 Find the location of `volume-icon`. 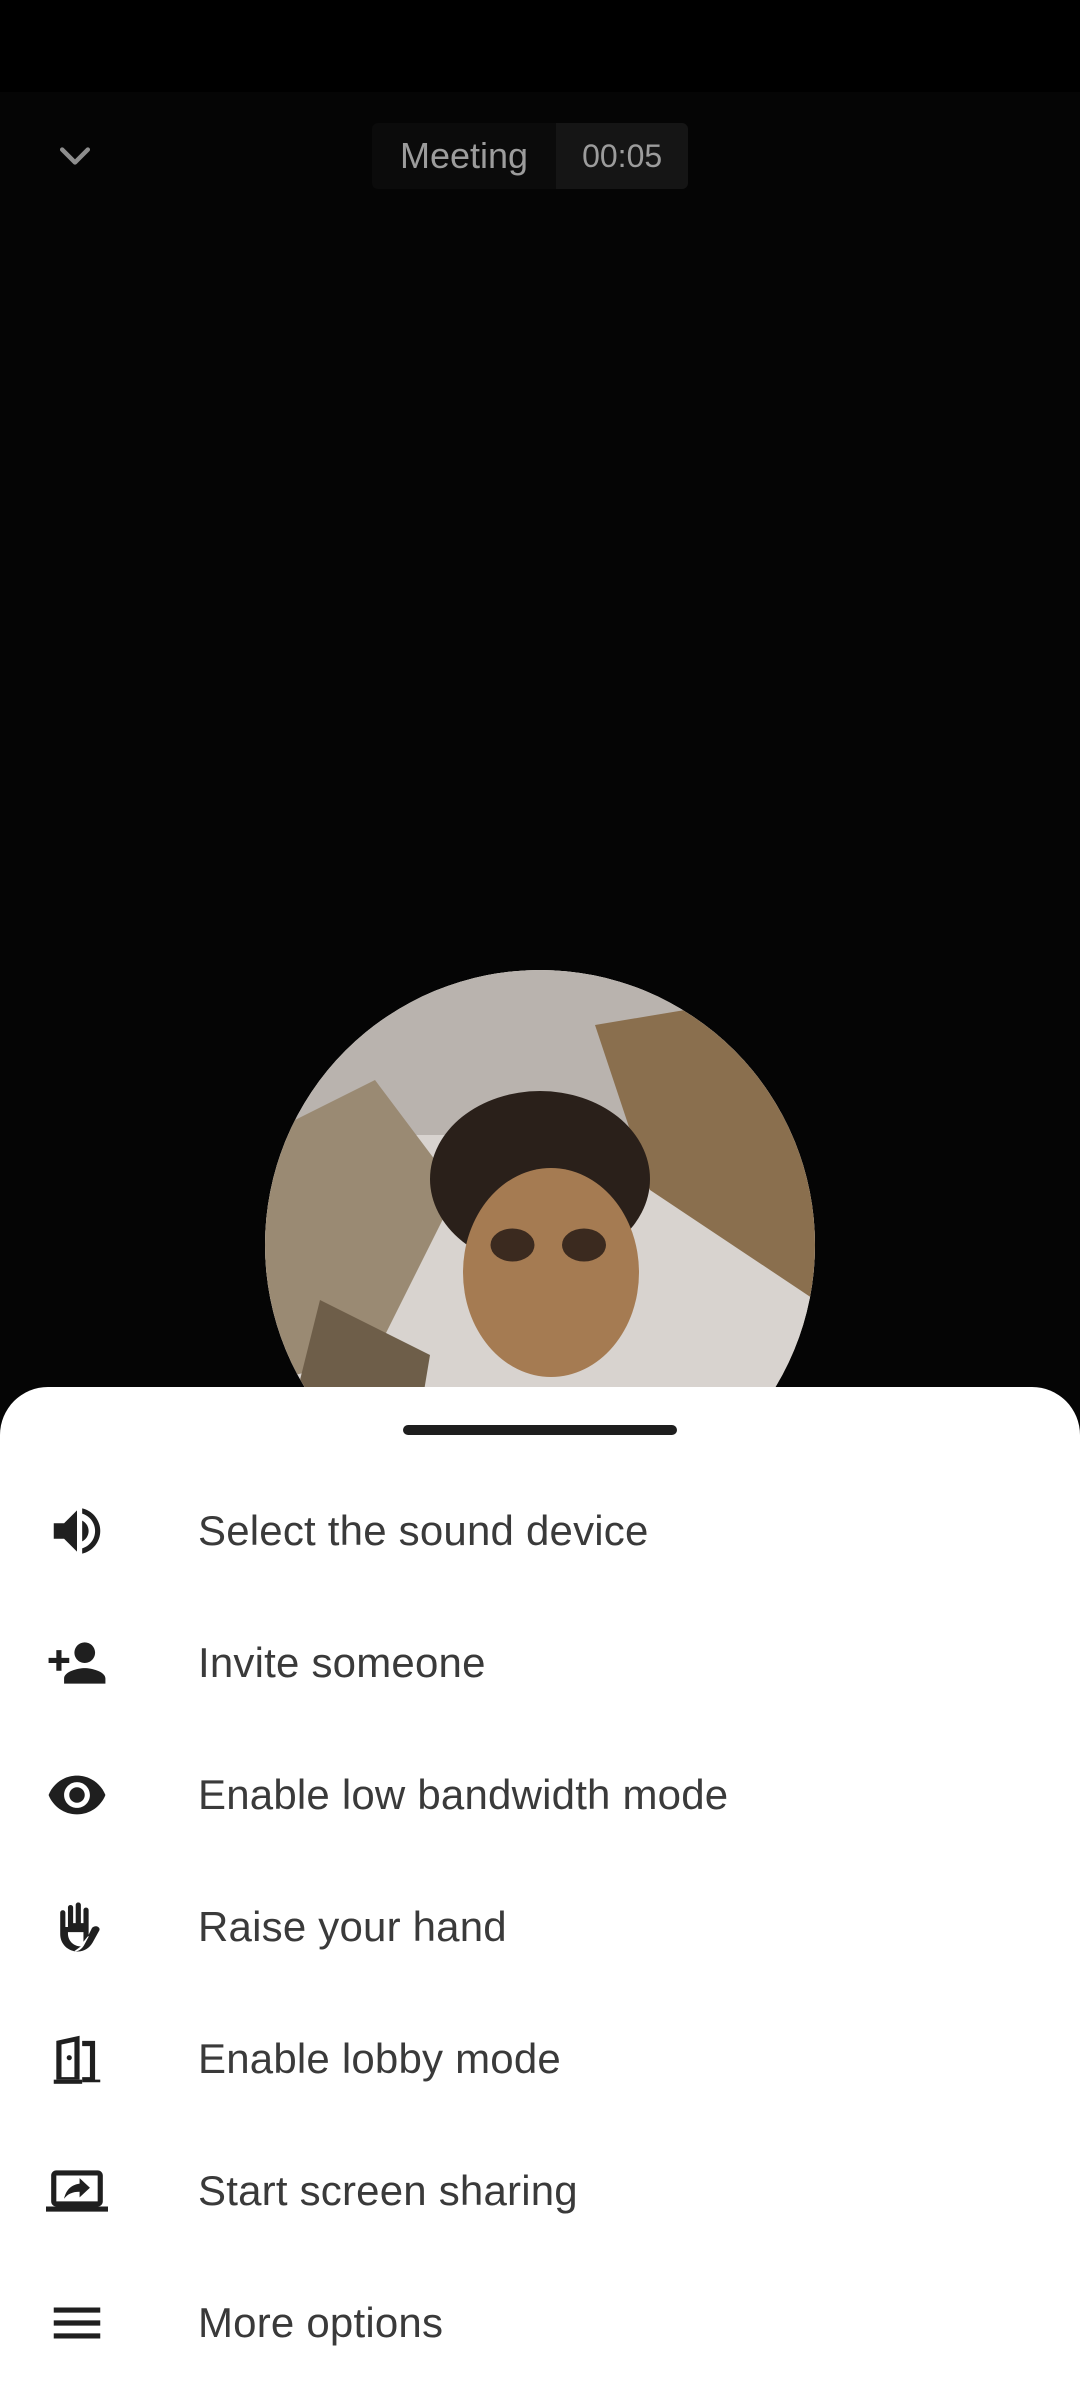

volume-icon is located at coordinates (77, 1531).